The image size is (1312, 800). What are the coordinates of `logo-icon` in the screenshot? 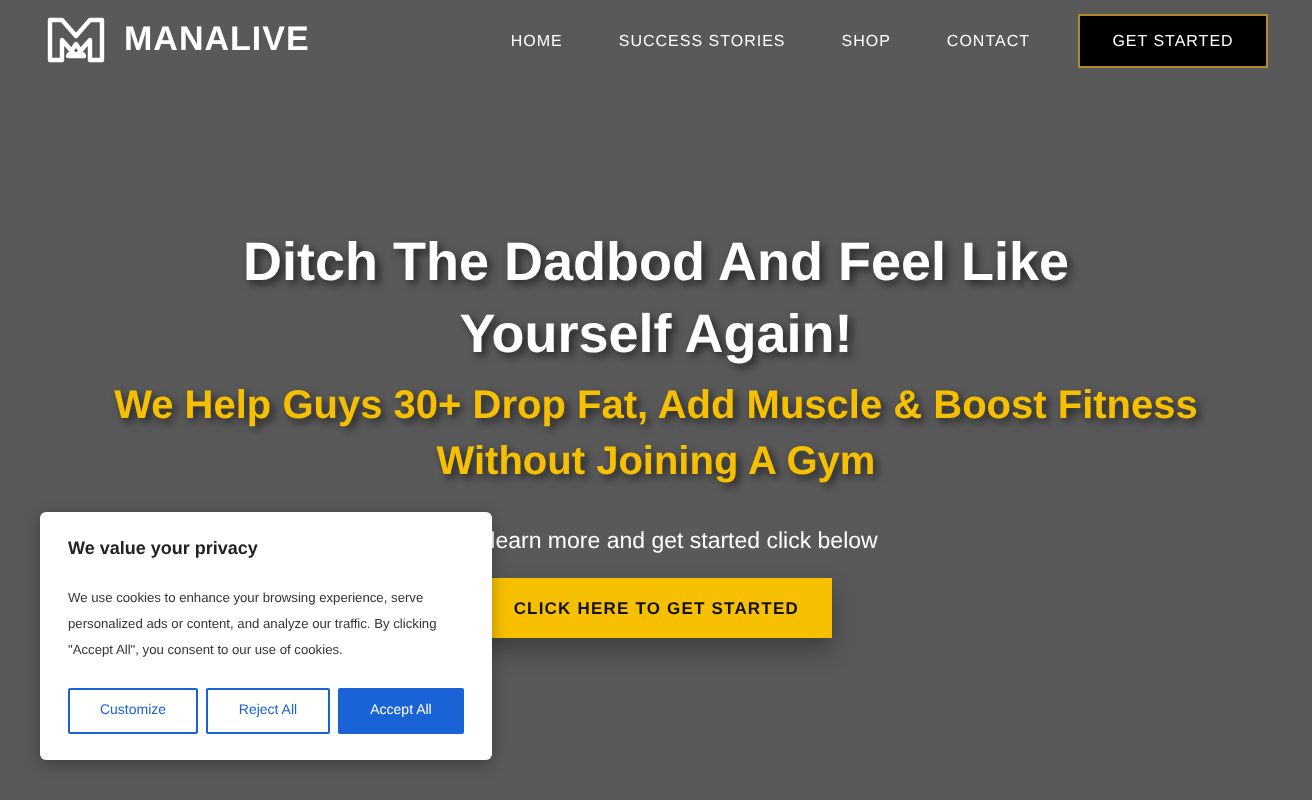 It's located at (76, 40).